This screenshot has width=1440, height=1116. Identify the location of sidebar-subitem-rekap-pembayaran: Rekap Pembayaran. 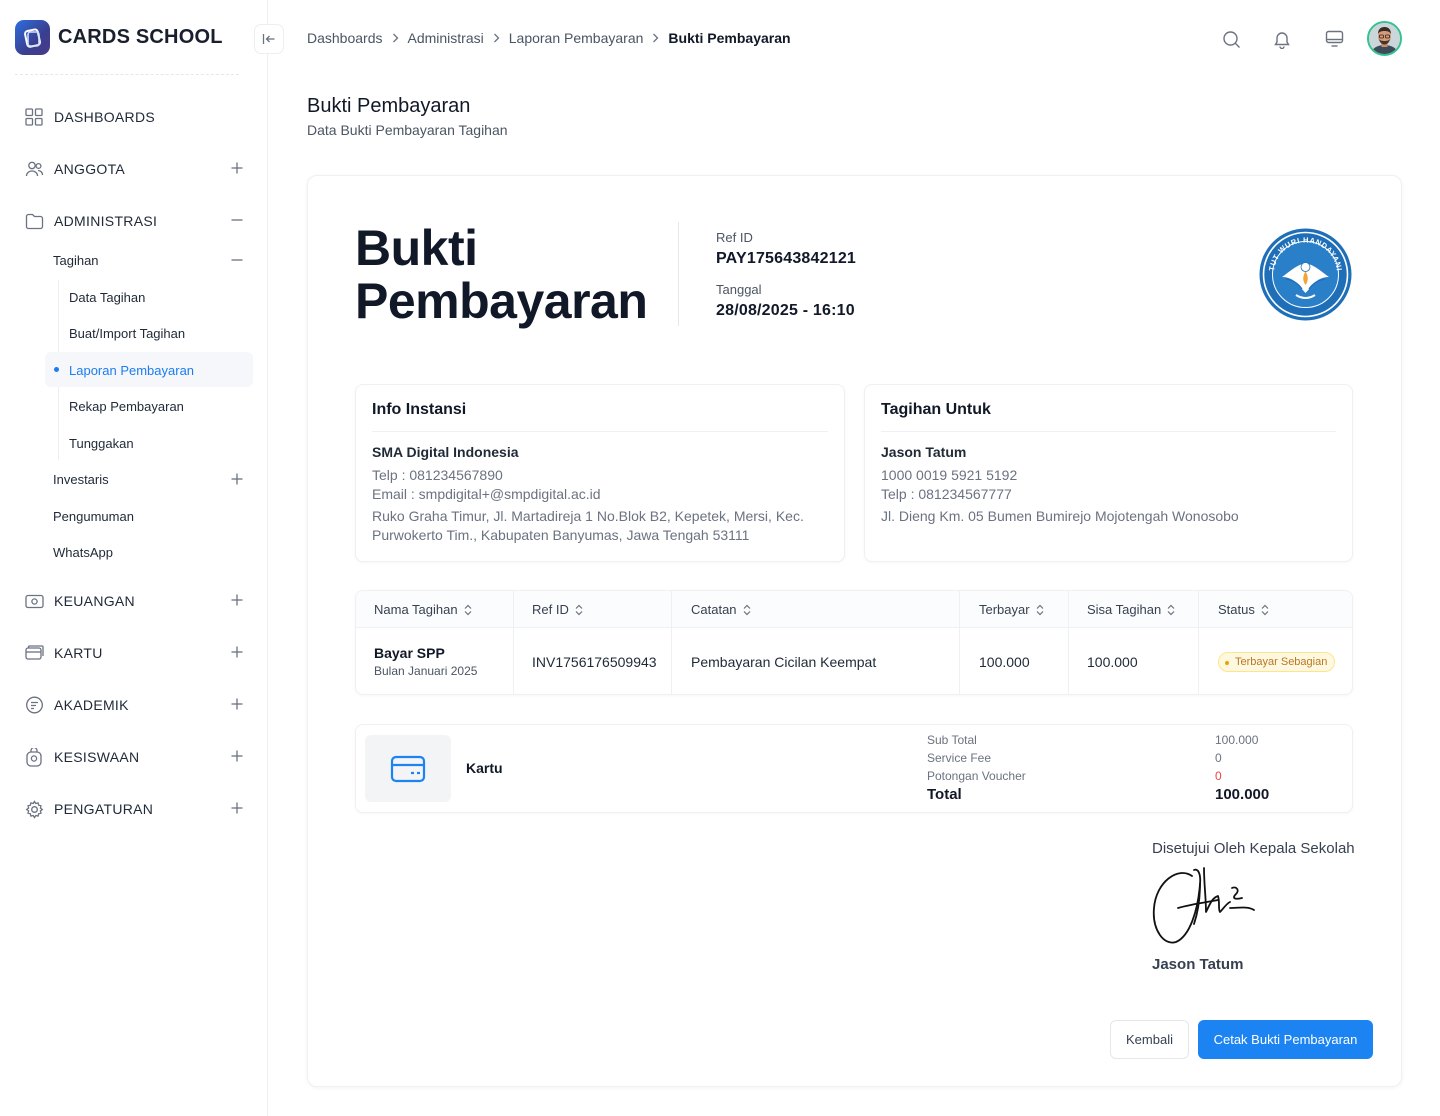
(126, 406).